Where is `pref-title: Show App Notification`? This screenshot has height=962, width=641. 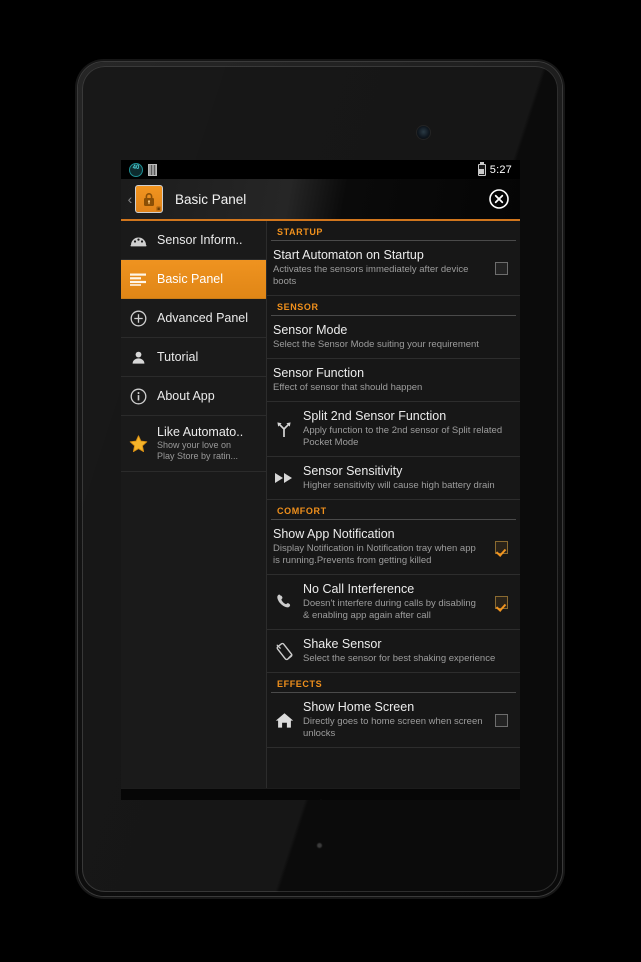
pref-title: Show App Notification is located at coordinates (334, 534).